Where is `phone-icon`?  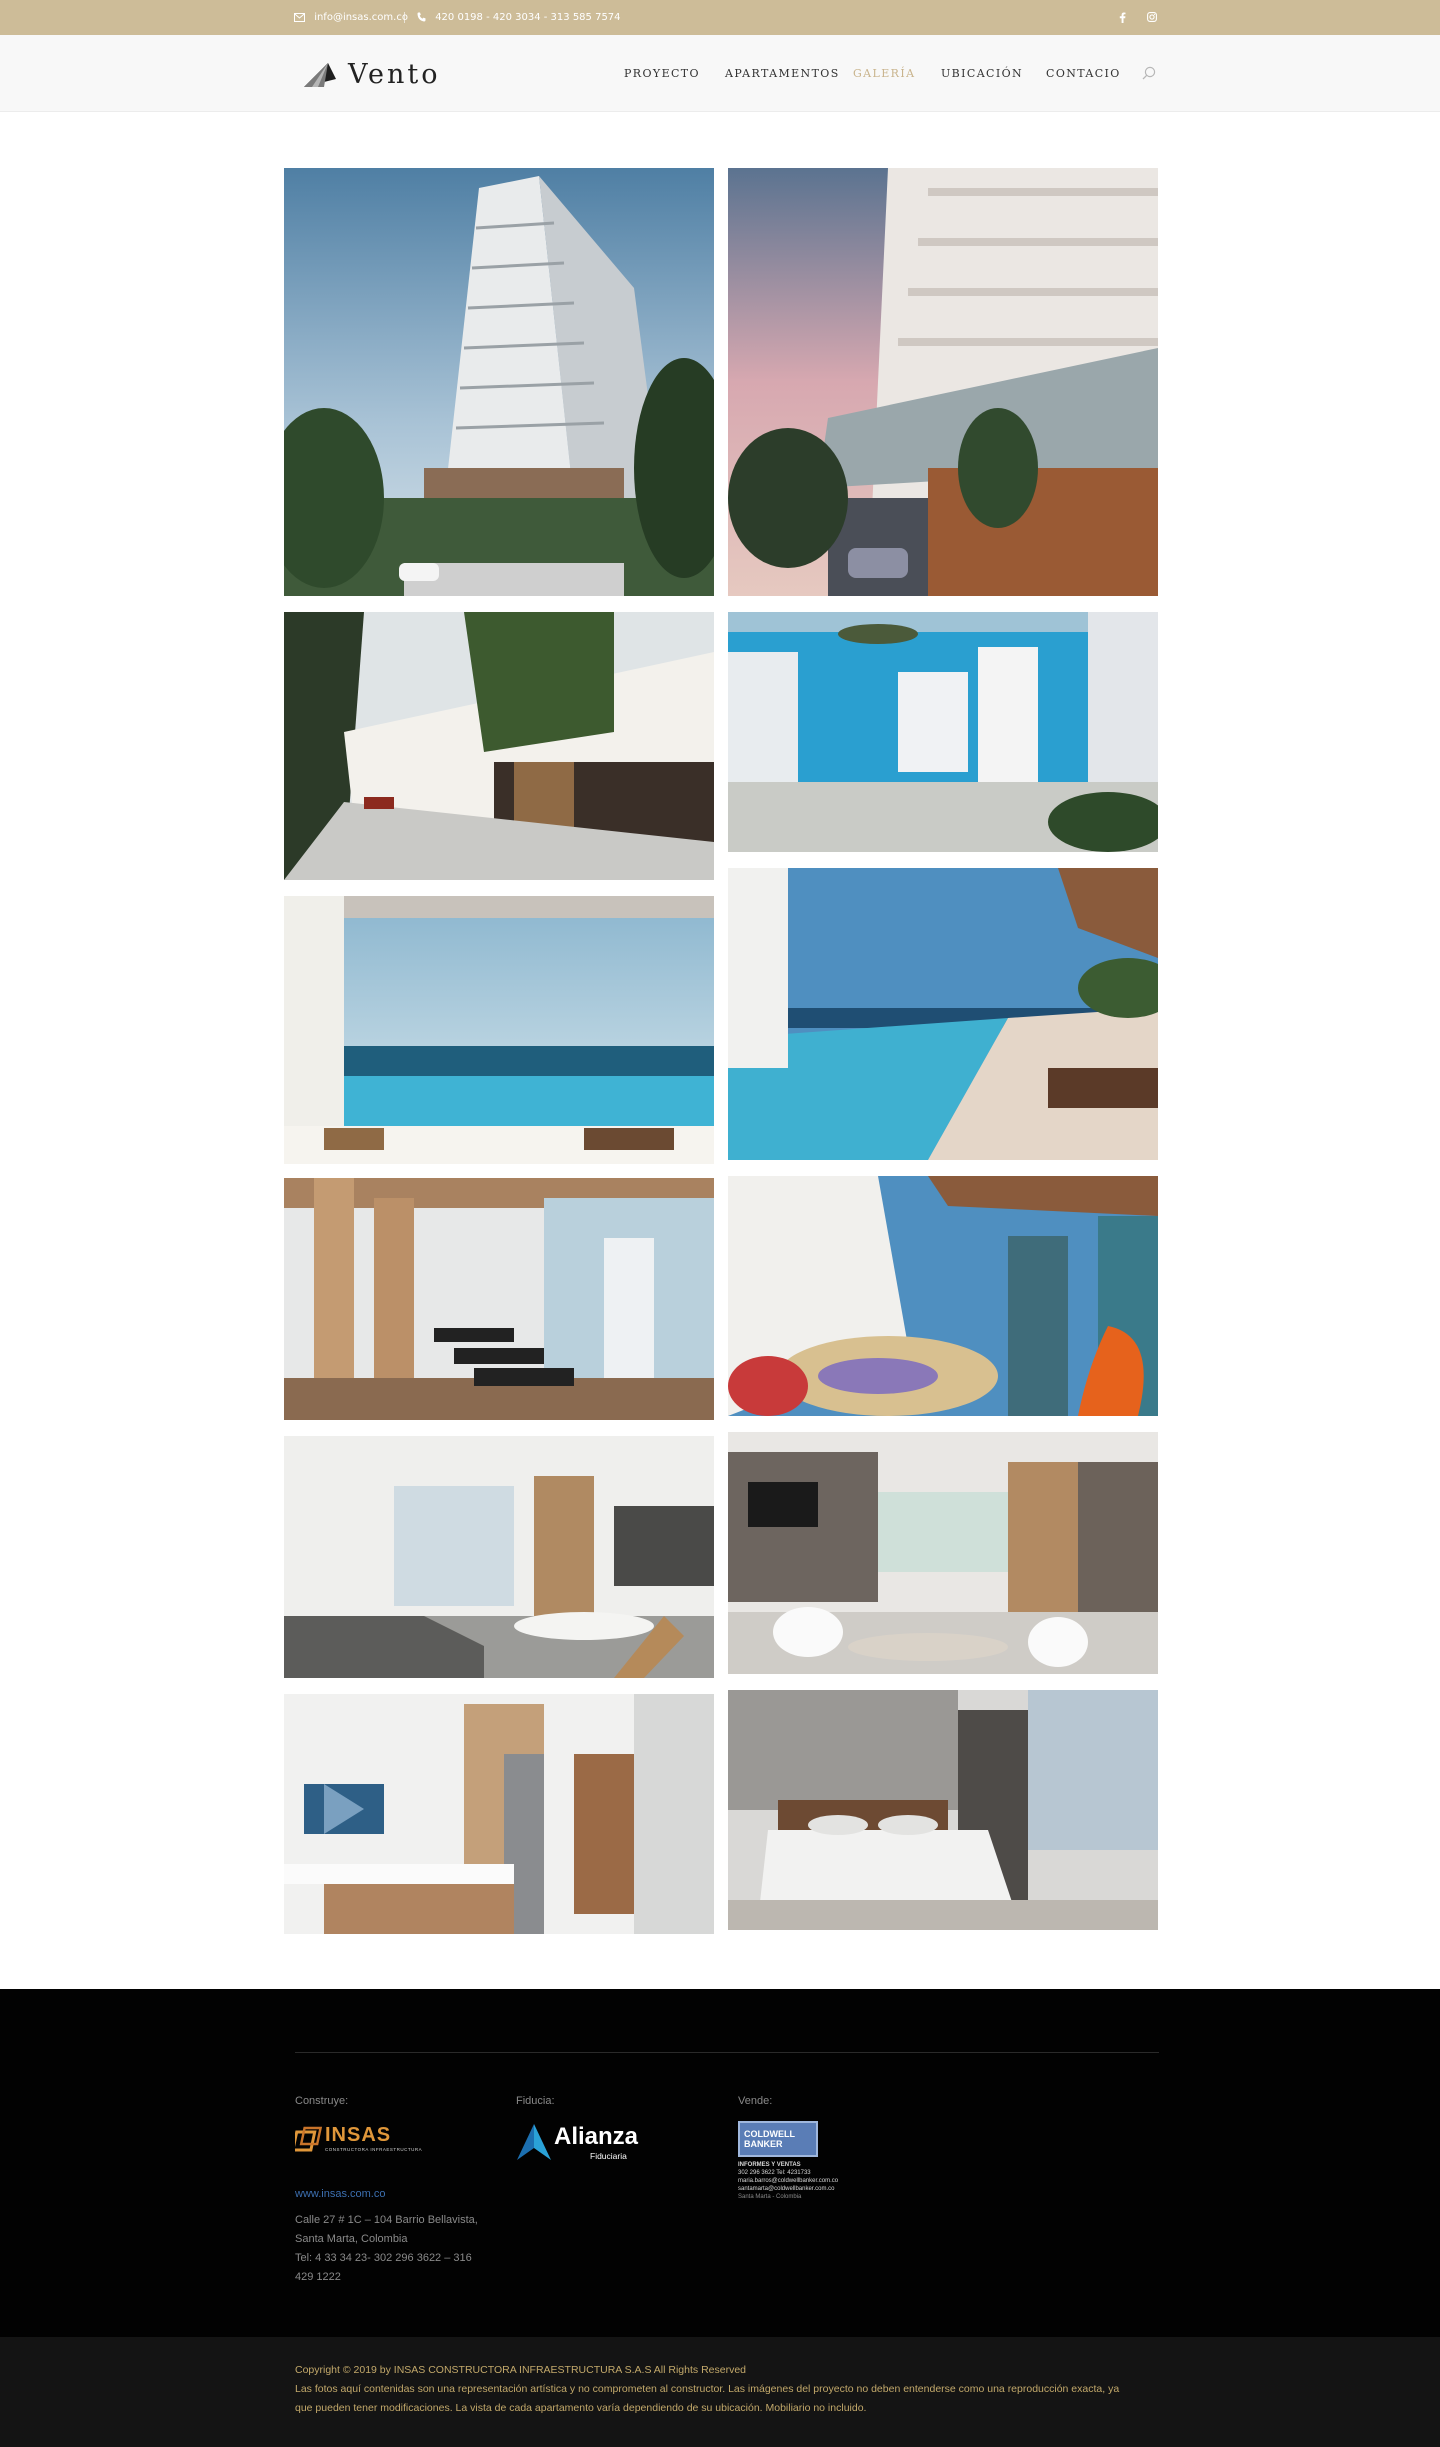
phone-icon is located at coordinates (421, 17).